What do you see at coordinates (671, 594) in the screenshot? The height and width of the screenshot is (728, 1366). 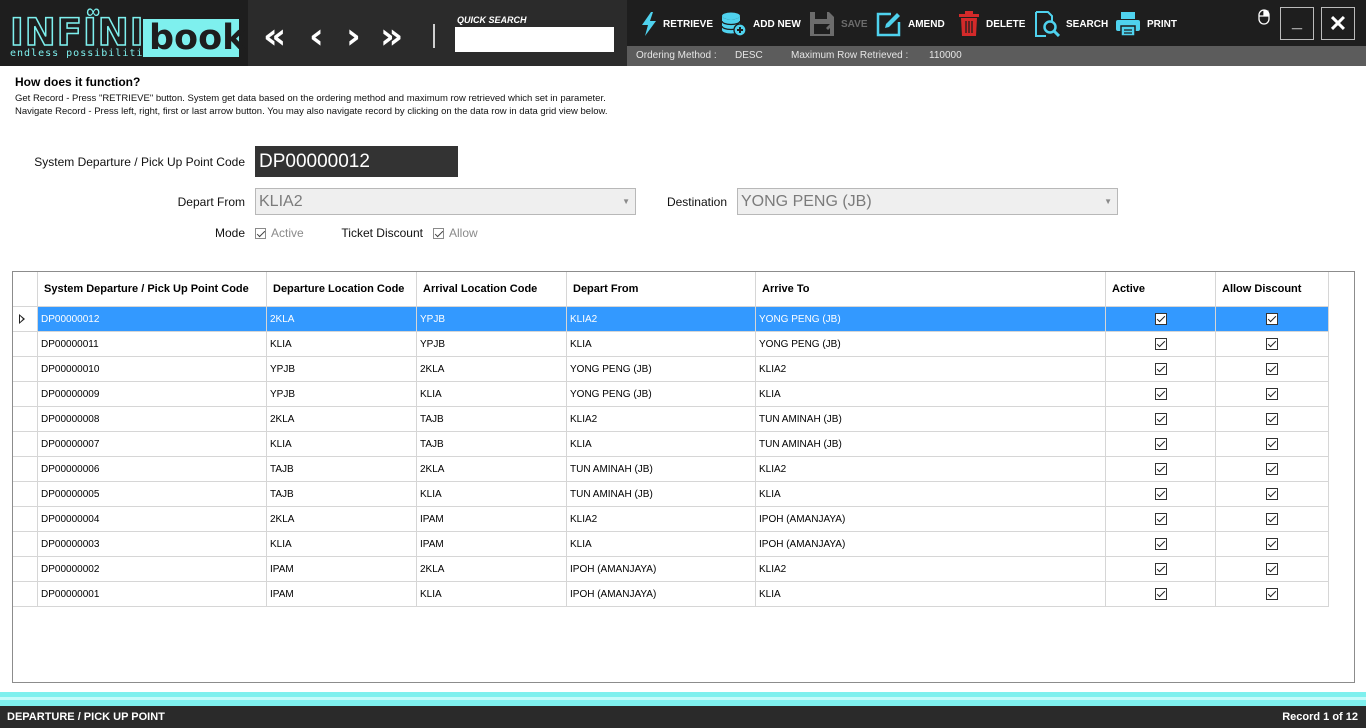 I see `table-row: DP00000001 IPAM KLIA IPOH (AMANJAYA) KLIA` at bounding box center [671, 594].